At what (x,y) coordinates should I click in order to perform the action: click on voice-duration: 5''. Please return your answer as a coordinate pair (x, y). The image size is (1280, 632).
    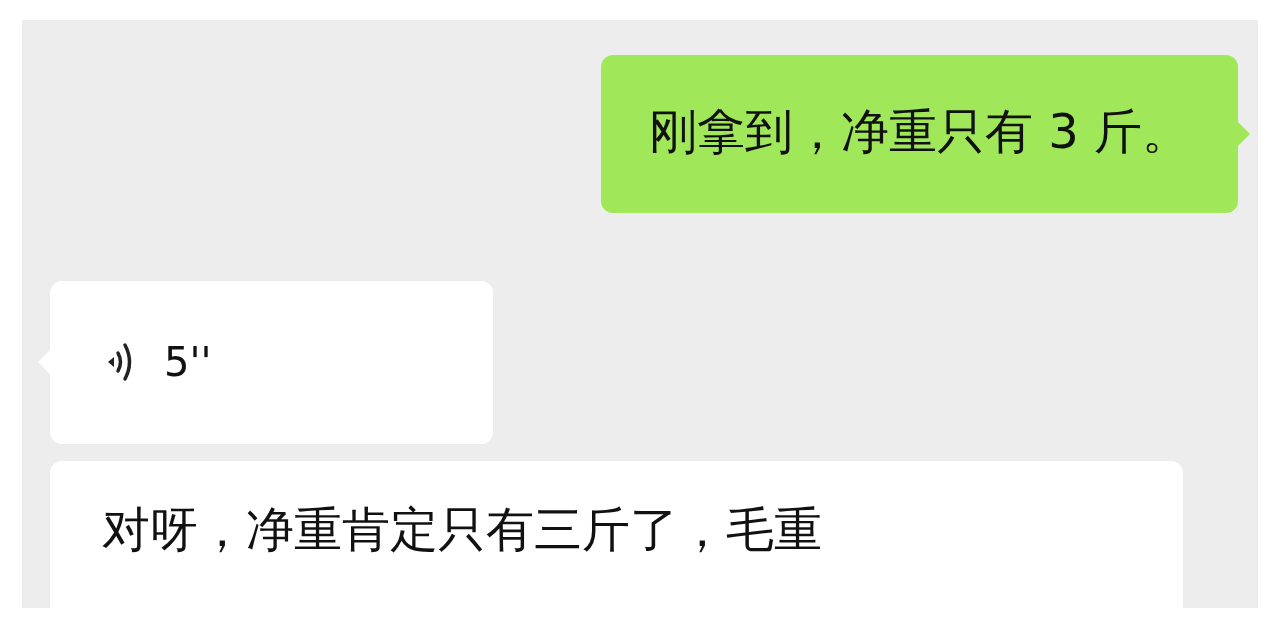
    Looking at the image, I should click on (188, 362).